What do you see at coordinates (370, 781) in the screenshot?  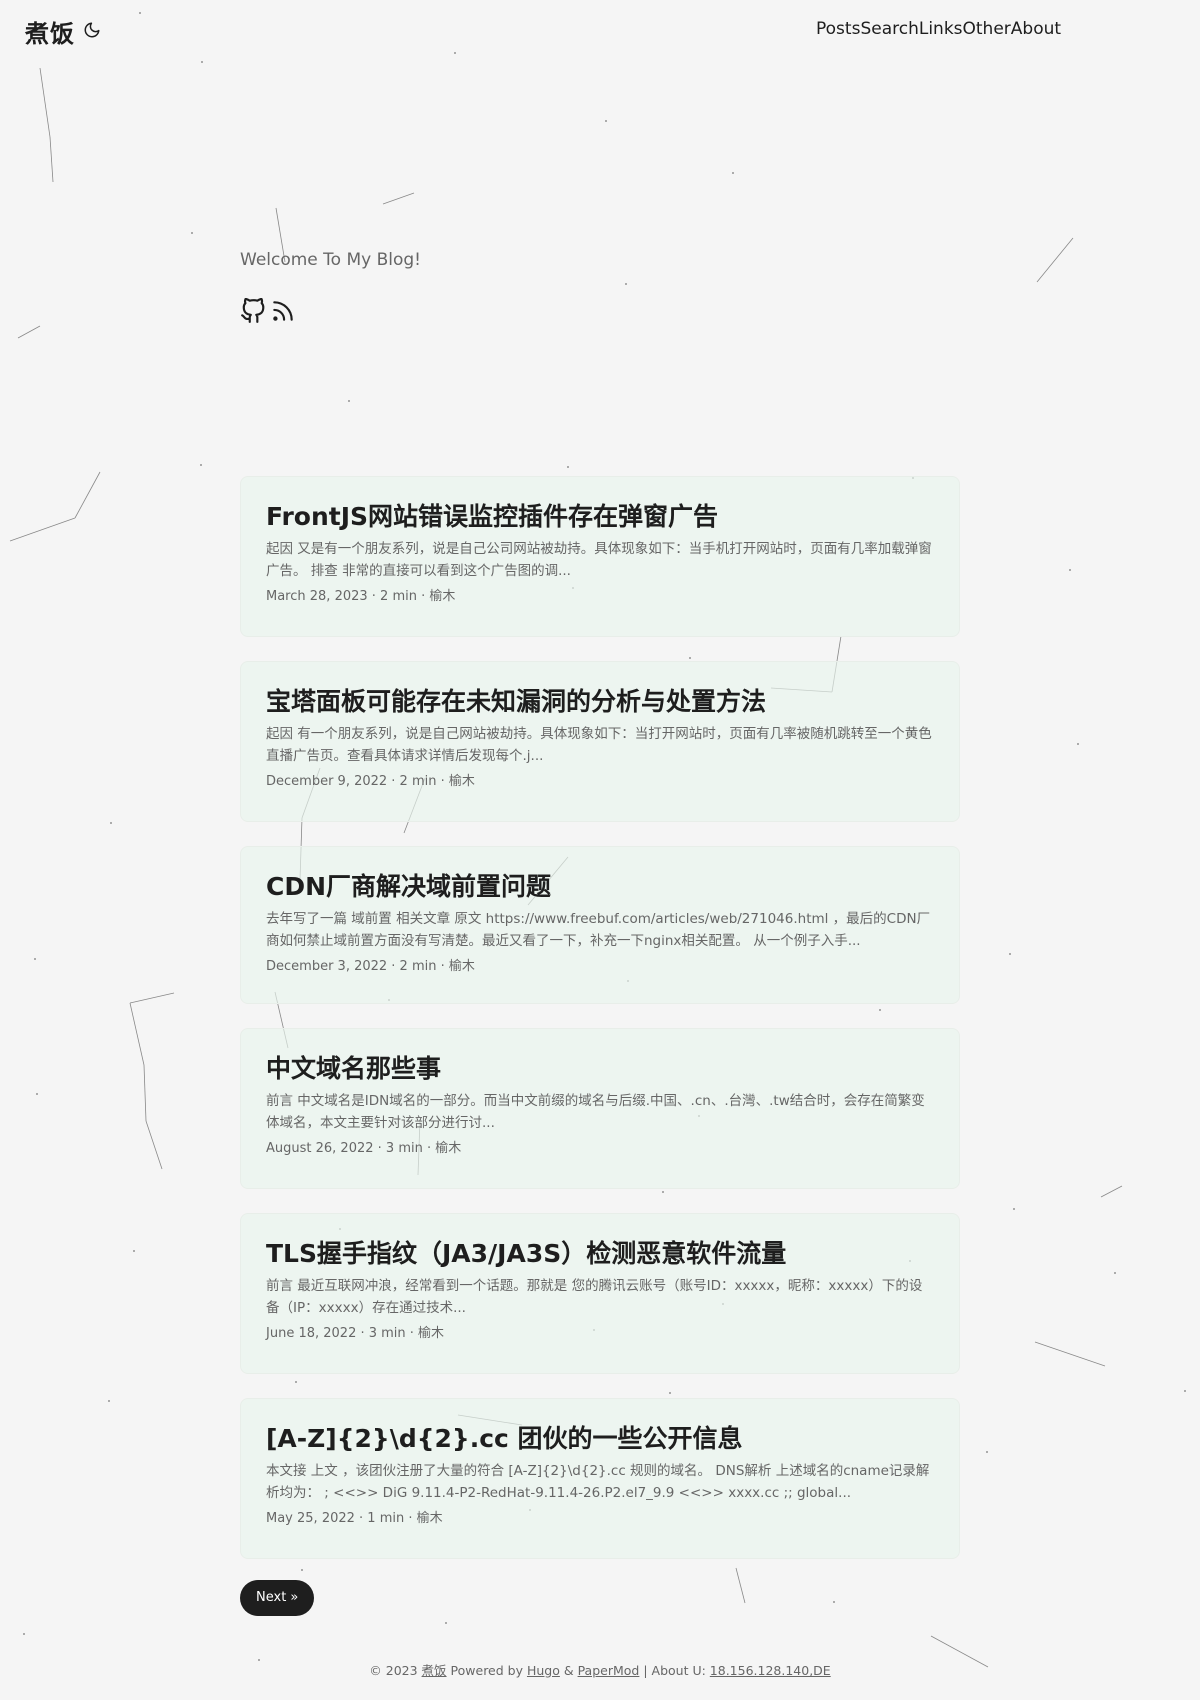 I see `post-meta: December 9, 2022 · 2 min · 榆木` at bounding box center [370, 781].